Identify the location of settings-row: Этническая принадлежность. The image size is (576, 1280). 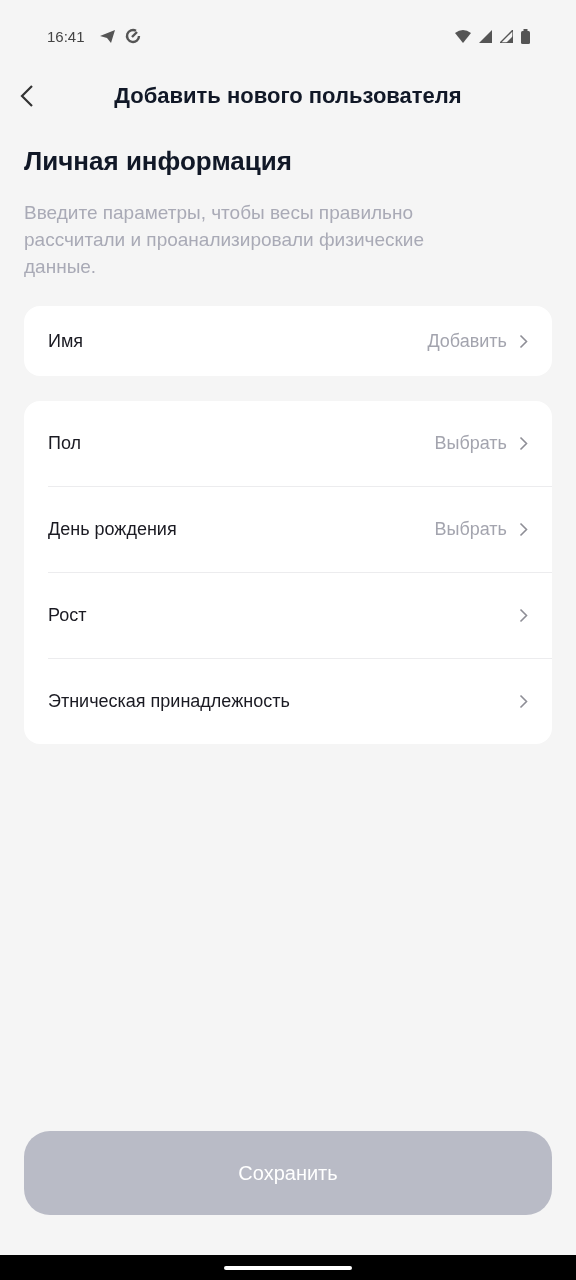
(300, 701).